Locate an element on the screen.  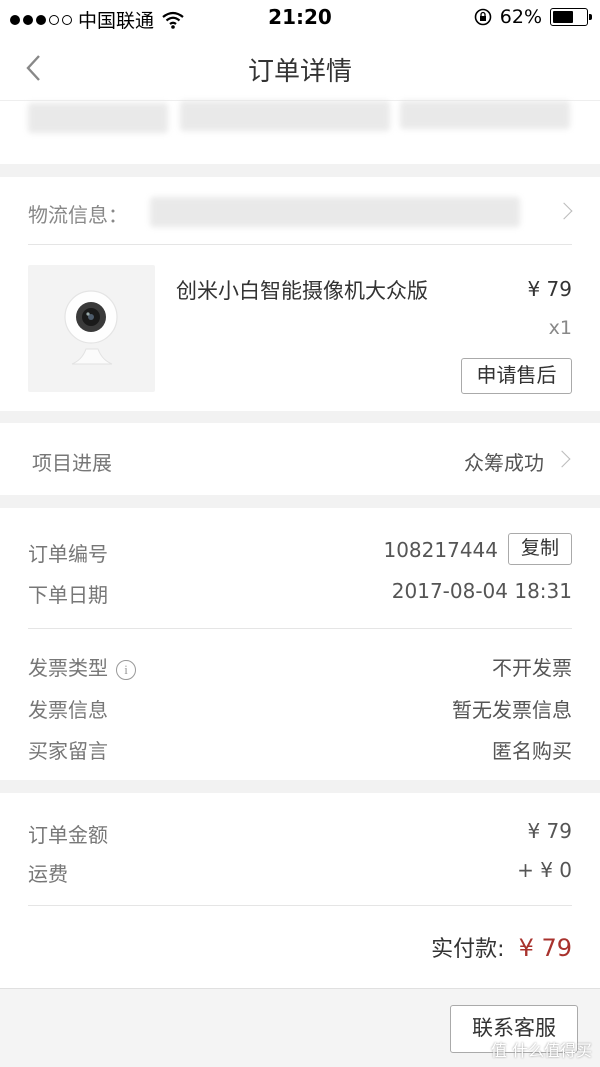
product-price: ¥ 79 is located at coordinates (549, 289).